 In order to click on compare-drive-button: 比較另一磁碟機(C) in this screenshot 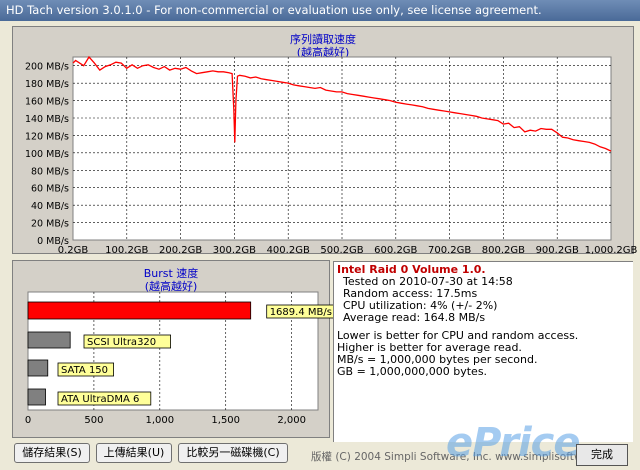, I will do `click(233, 453)`.